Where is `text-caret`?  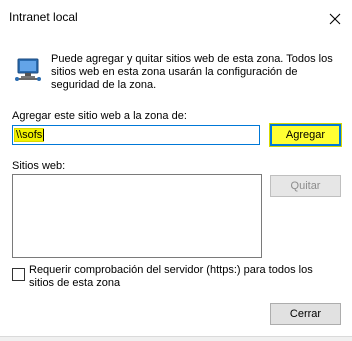 text-caret is located at coordinates (44, 135).